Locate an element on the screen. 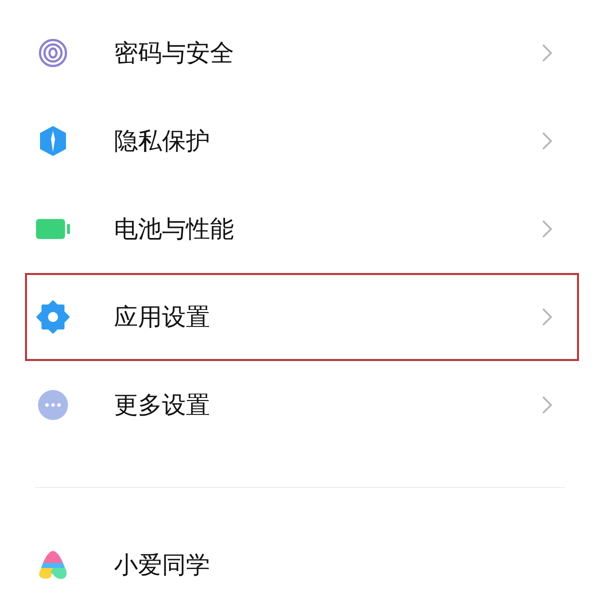  settings-row: 小爱同学 is located at coordinates (302, 562).